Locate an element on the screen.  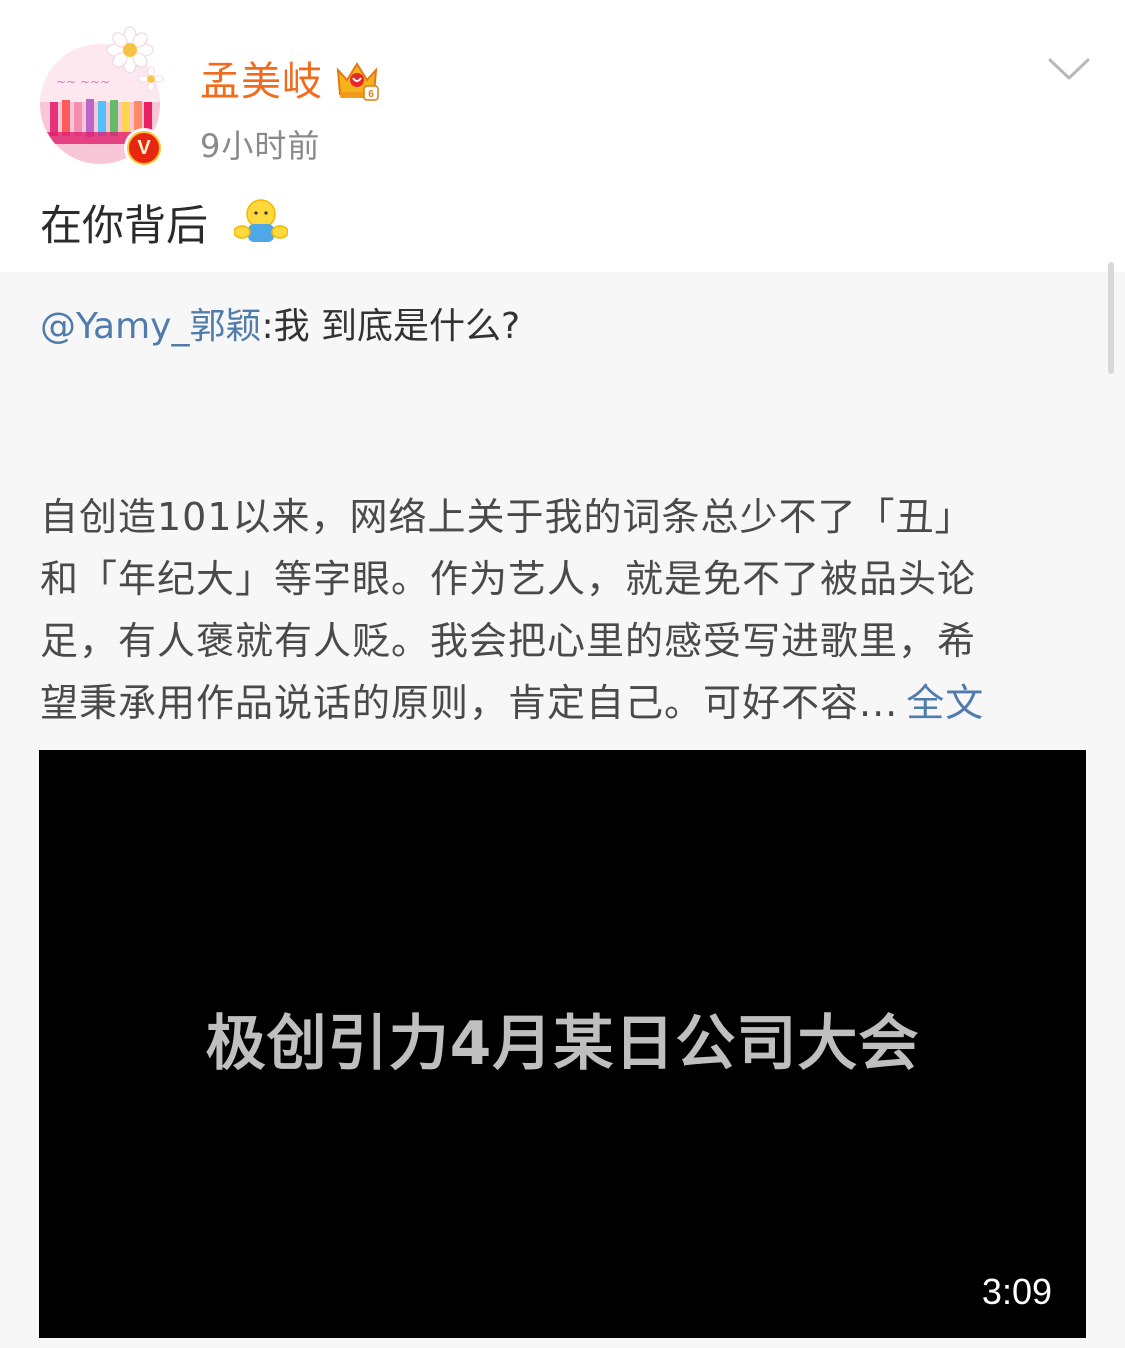
body-line: 足，有人褒就有人贬。我会把心里的感受写进歌里，希 is located at coordinates (508, 641).